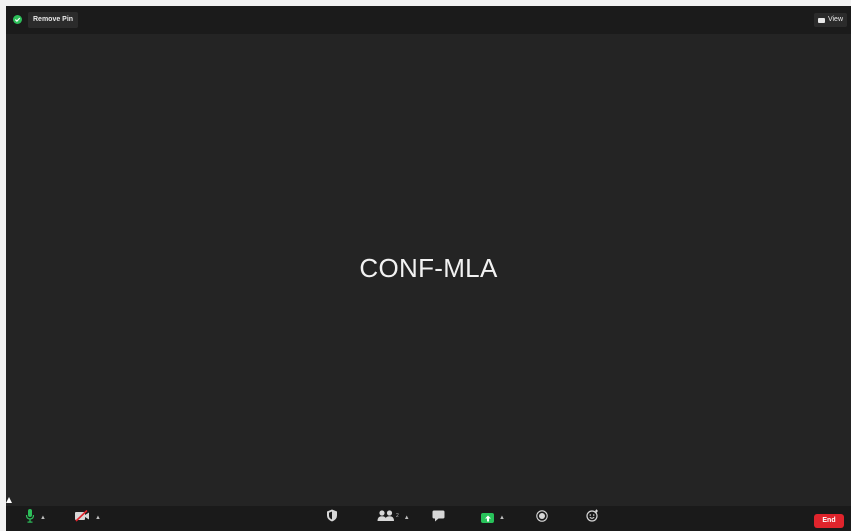 Image resolution: width=851 pixels, height=531 pixels. I want to click on share-screen-control: ▲, so click(493, 518).